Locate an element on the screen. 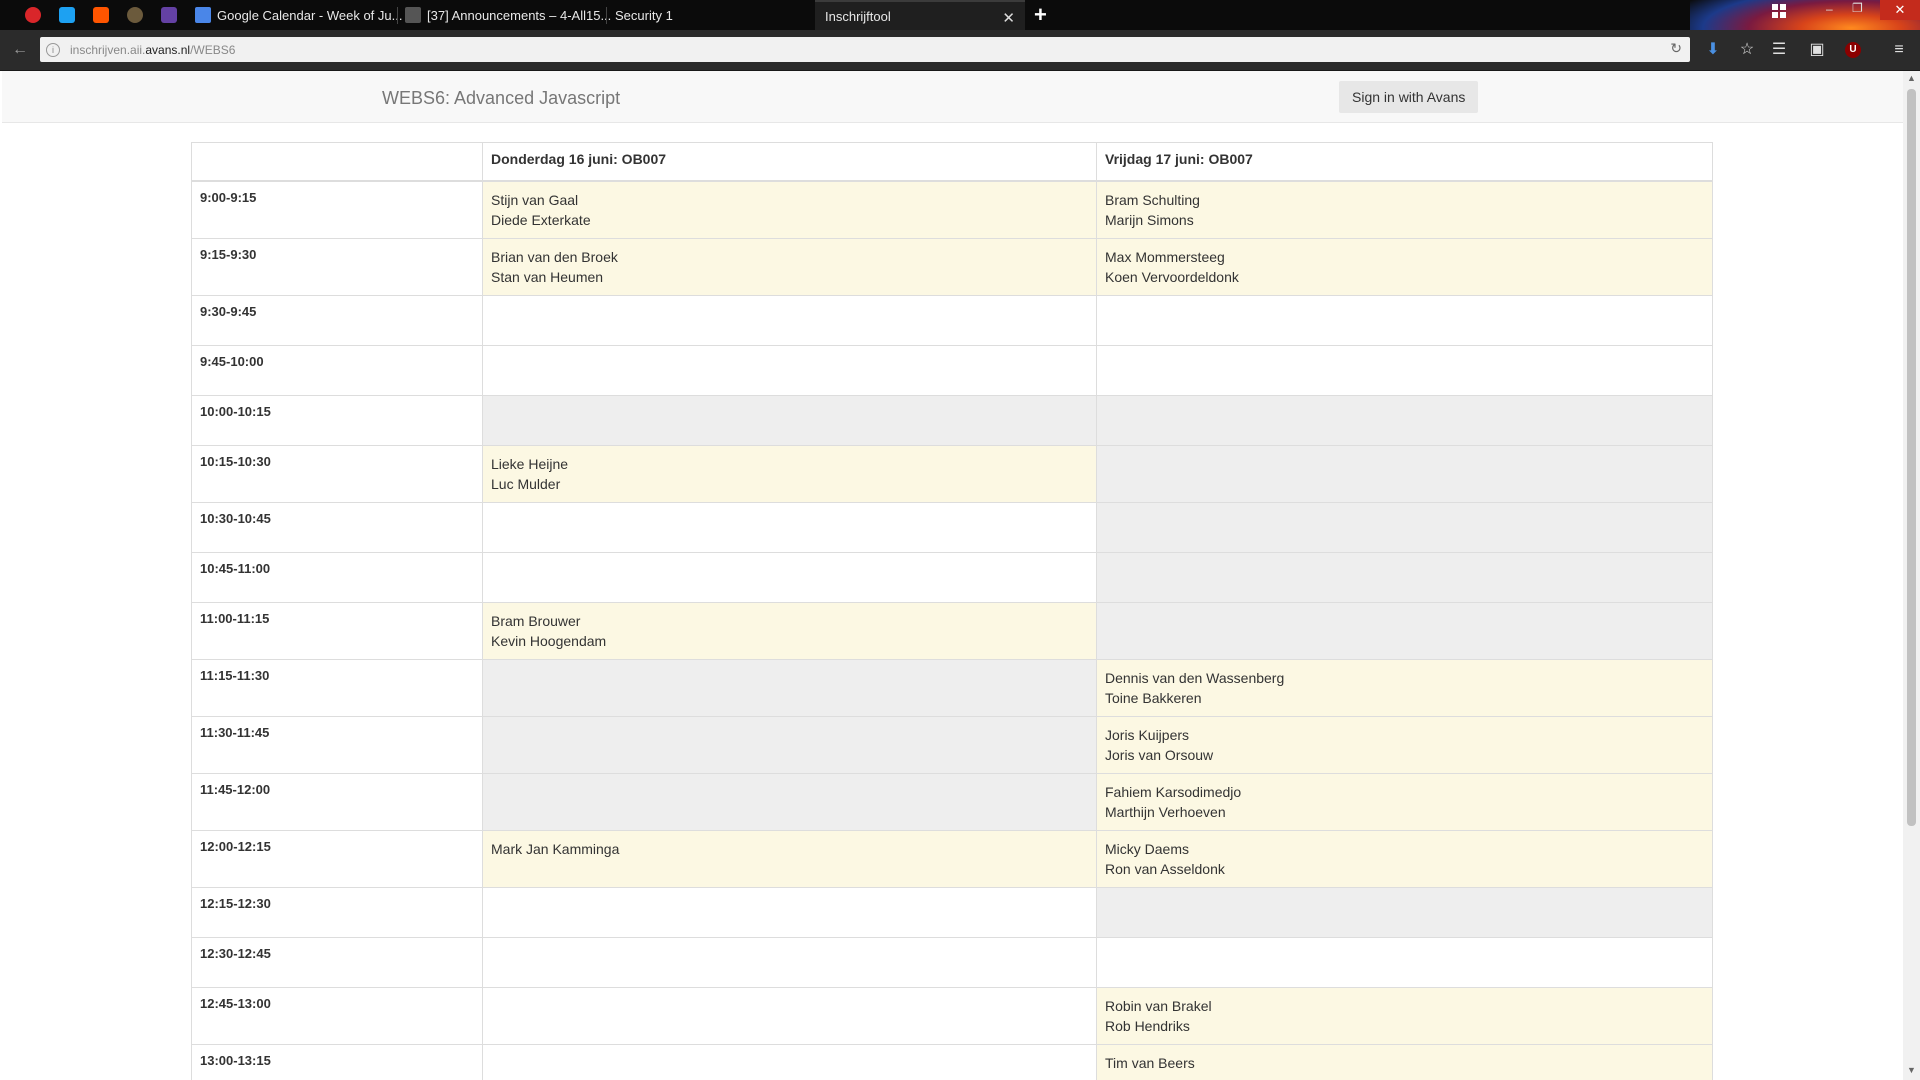 The width and height of the screenshot is (1920, 1080). time-slot: 11:30-11:45 is located at coordinates (337, 744).